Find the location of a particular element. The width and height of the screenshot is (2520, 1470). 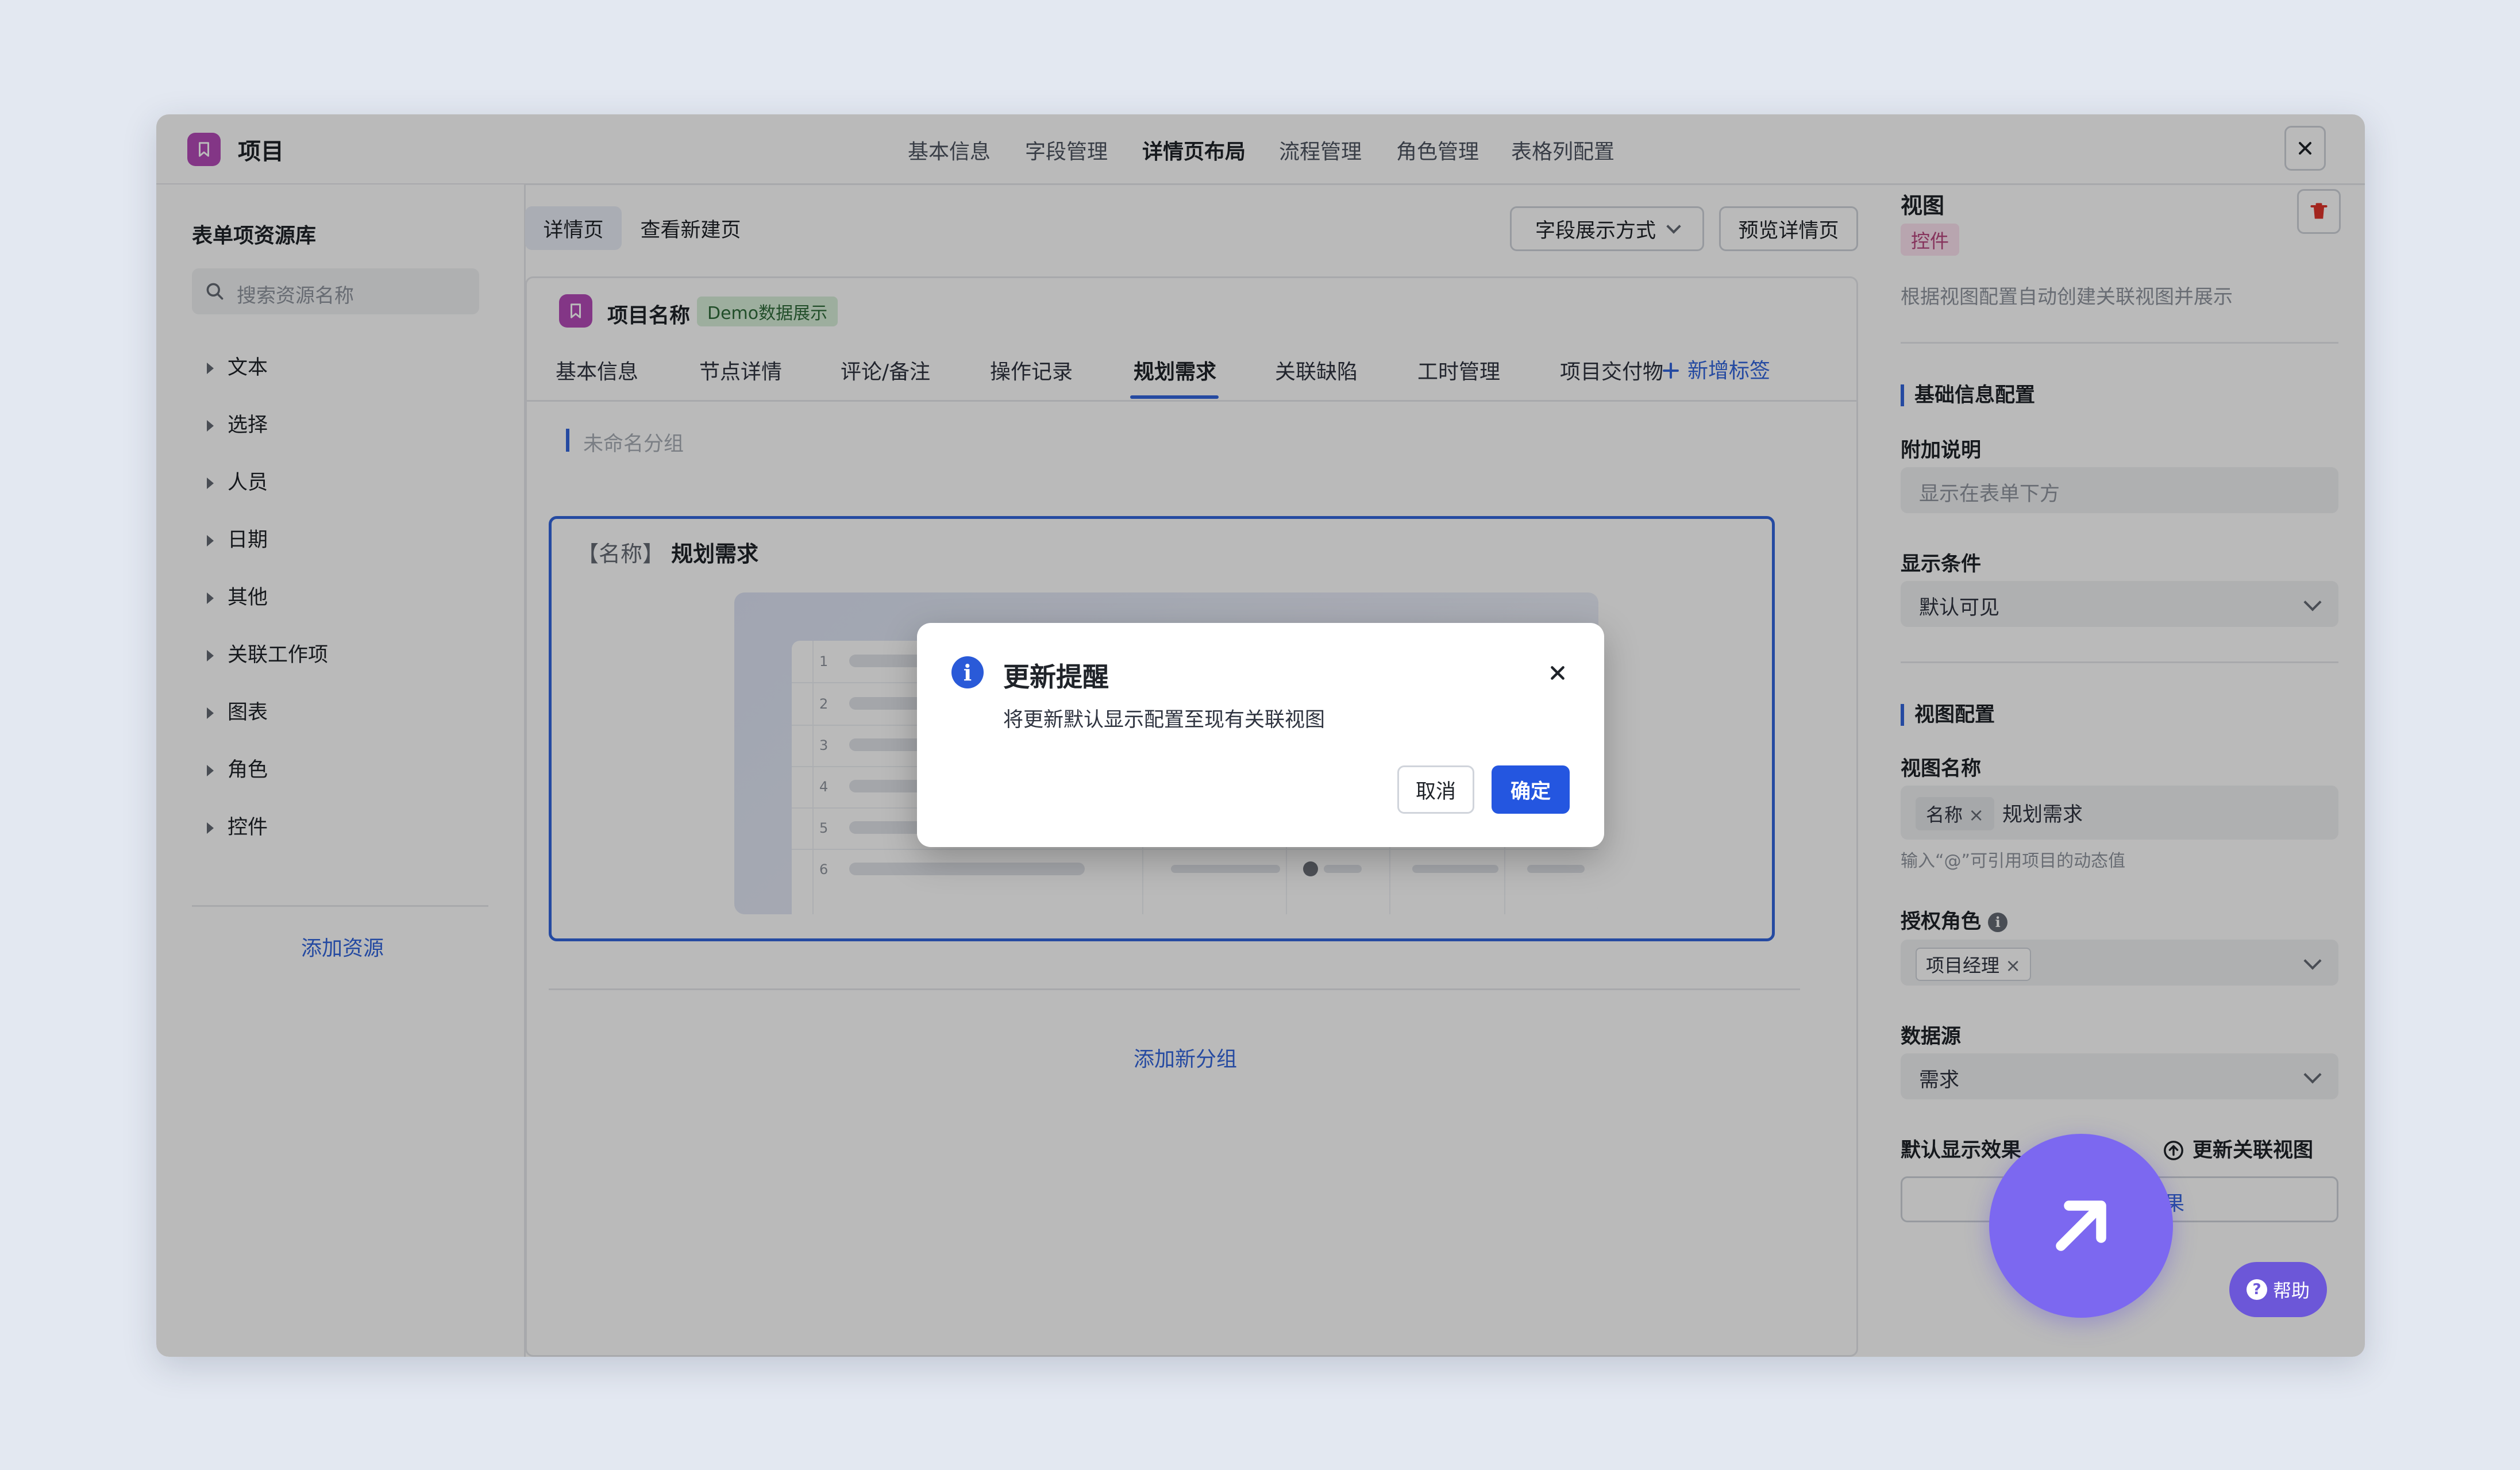

floating-action-button is located at coordinates (2081, 1226).